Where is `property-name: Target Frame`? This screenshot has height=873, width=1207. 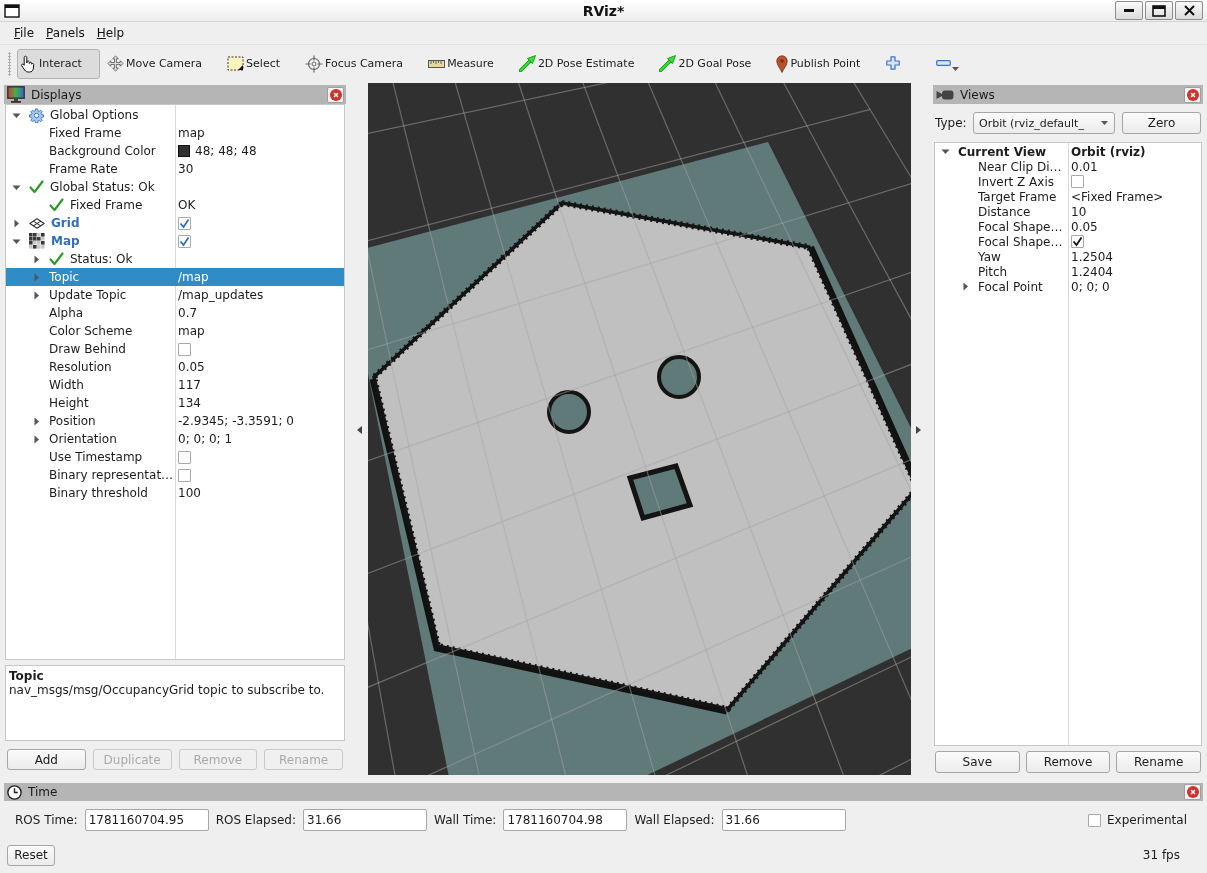 property-name: Target Frame is located at coordinates (1017, 196).